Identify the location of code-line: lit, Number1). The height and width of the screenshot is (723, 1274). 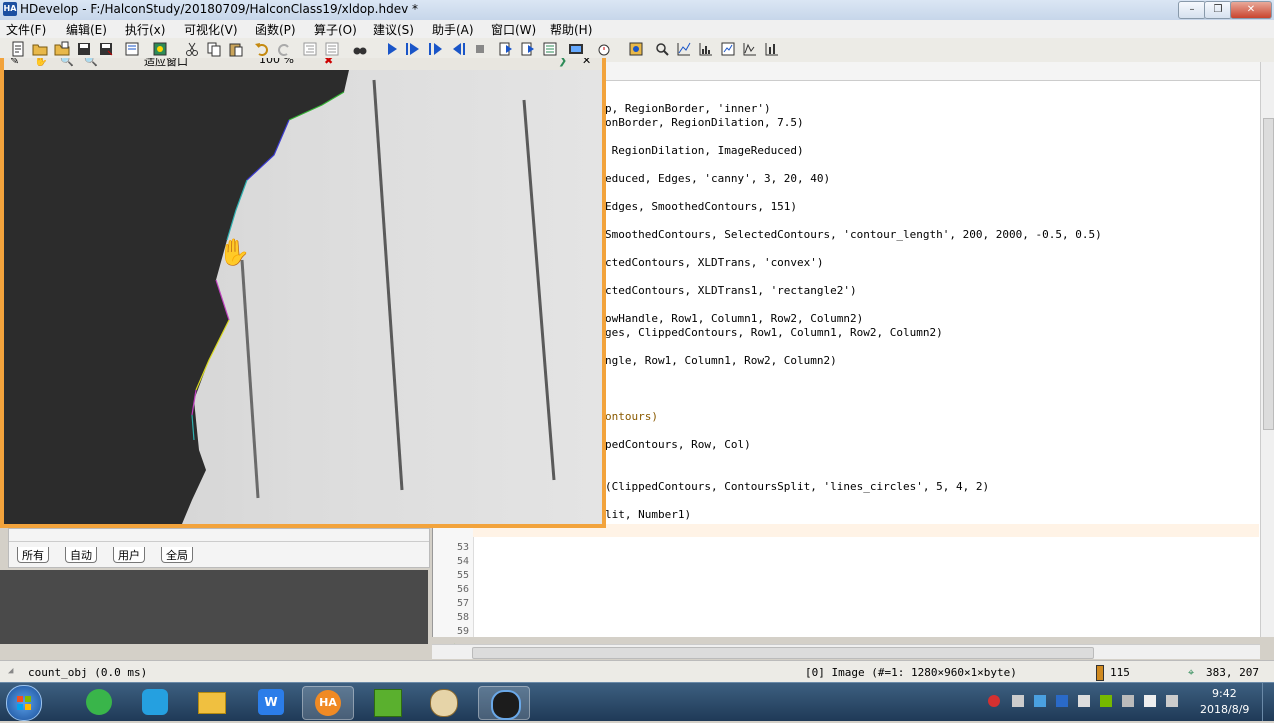
(648, 514).